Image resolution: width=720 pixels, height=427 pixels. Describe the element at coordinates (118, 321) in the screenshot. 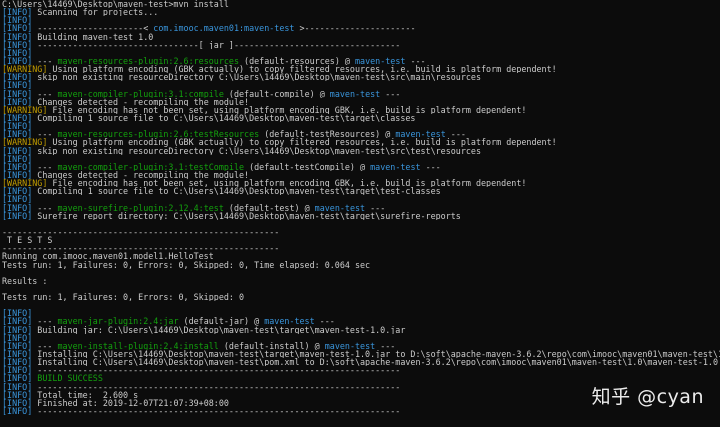

I see `console-segment-plugin: maven-jar-plugin:2.4:jar` at that location.